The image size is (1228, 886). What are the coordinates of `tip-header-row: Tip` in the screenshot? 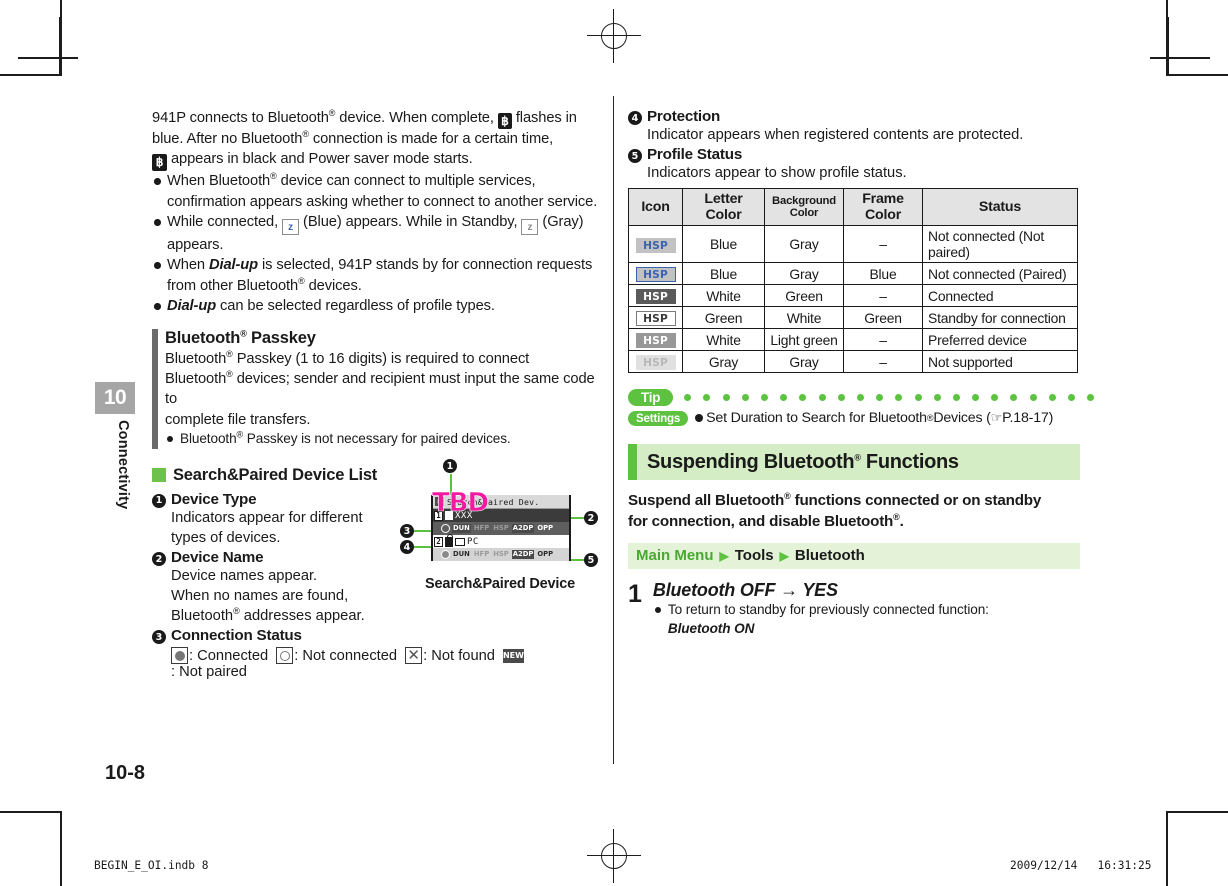 It's located at (861, 398).